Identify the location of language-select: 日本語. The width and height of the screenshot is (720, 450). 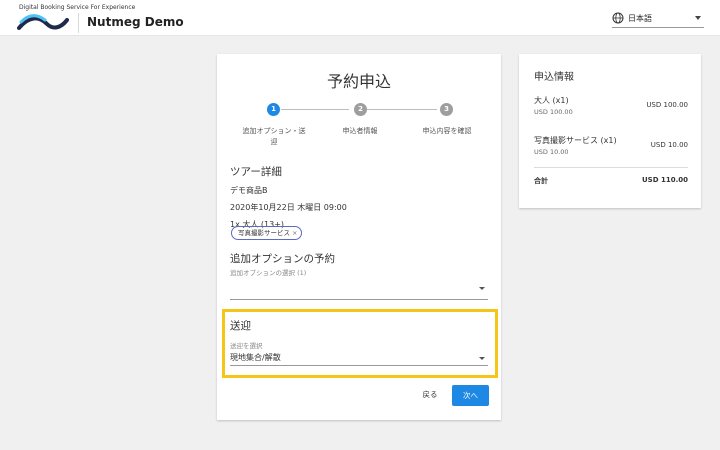
(658, 20).